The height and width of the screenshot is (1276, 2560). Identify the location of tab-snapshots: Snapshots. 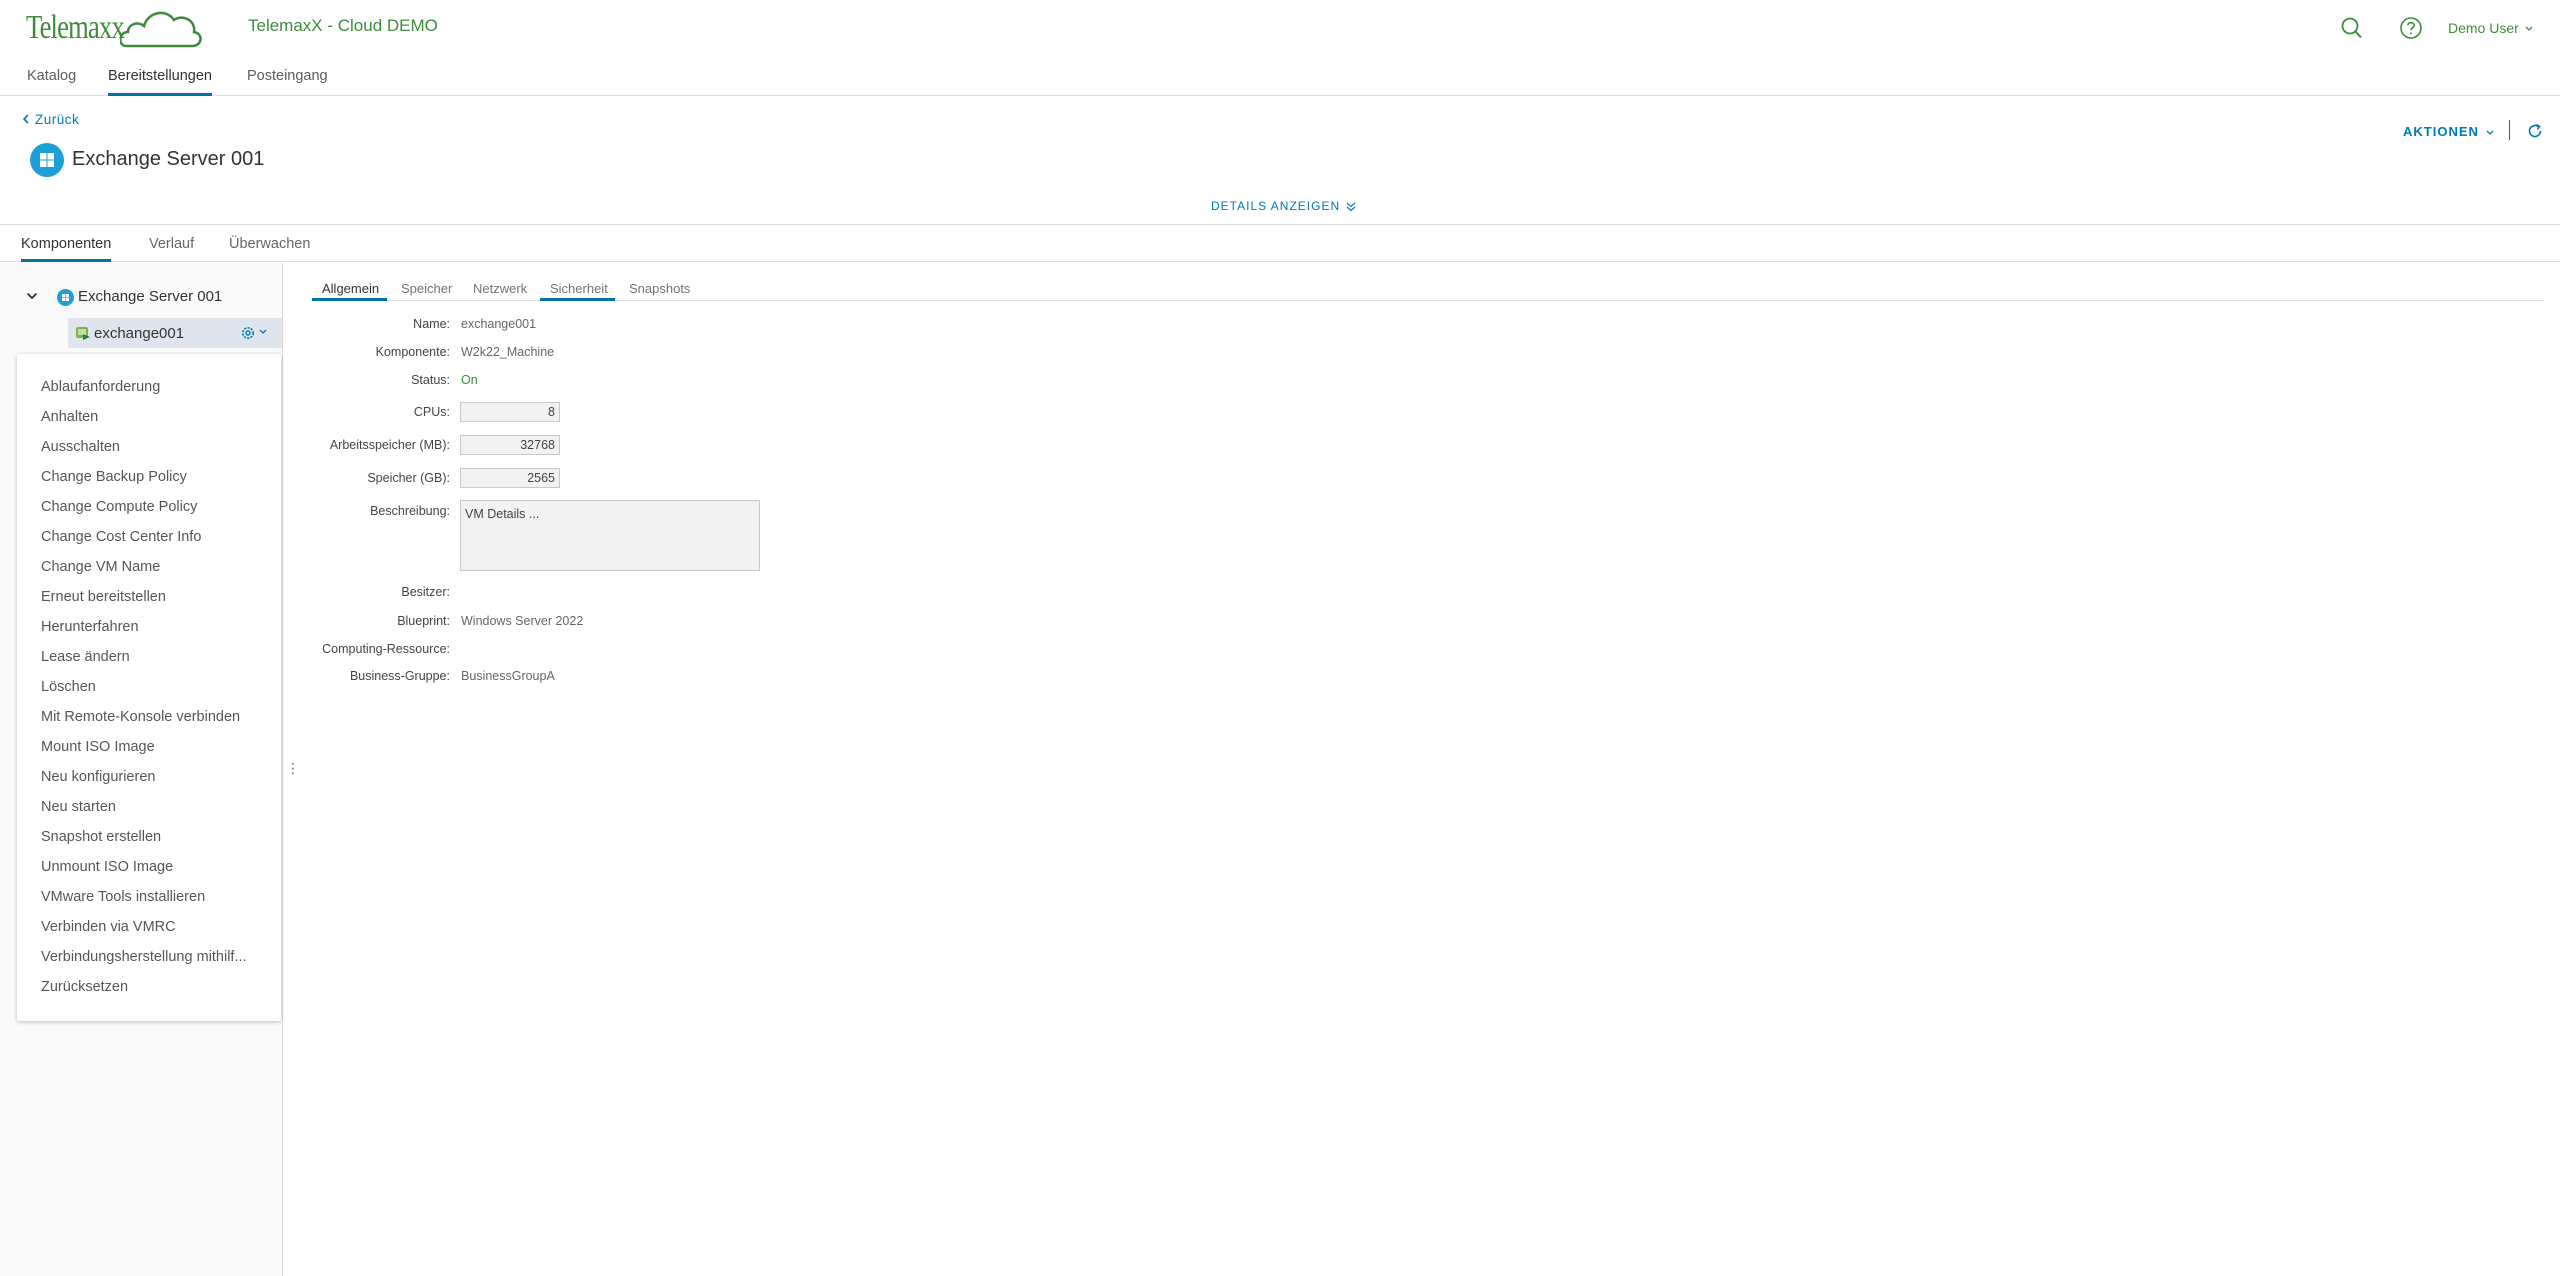
(659, 288).